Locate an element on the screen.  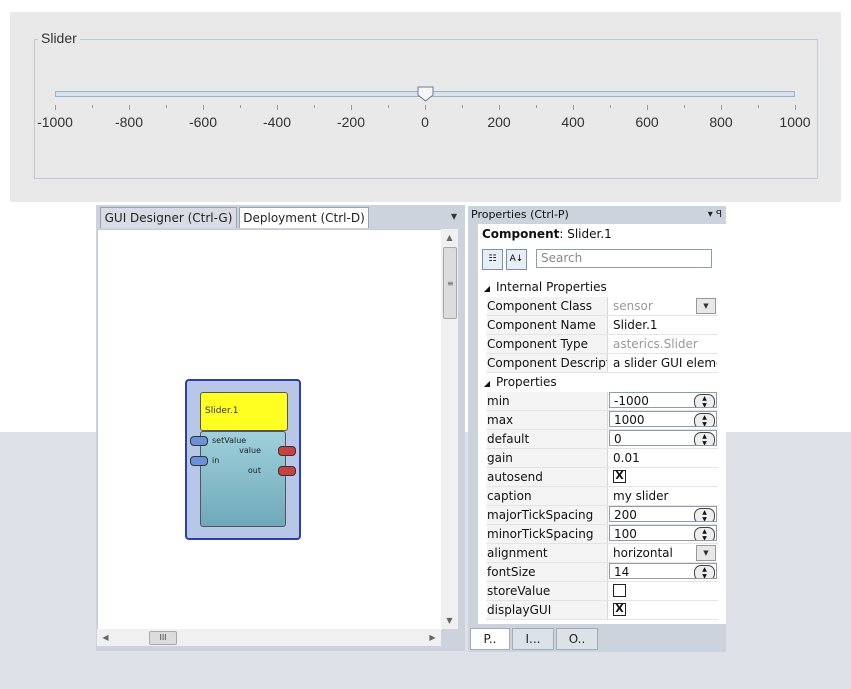
property-name: Component Name is located at coordinates (547, 325).